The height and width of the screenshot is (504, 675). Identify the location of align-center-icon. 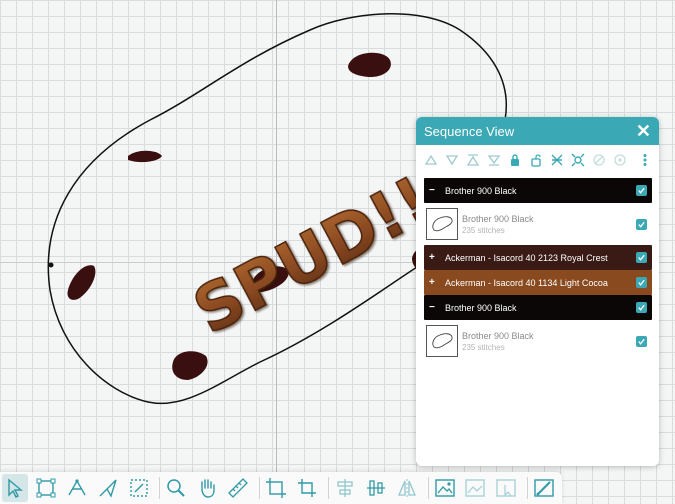
(345, 488).